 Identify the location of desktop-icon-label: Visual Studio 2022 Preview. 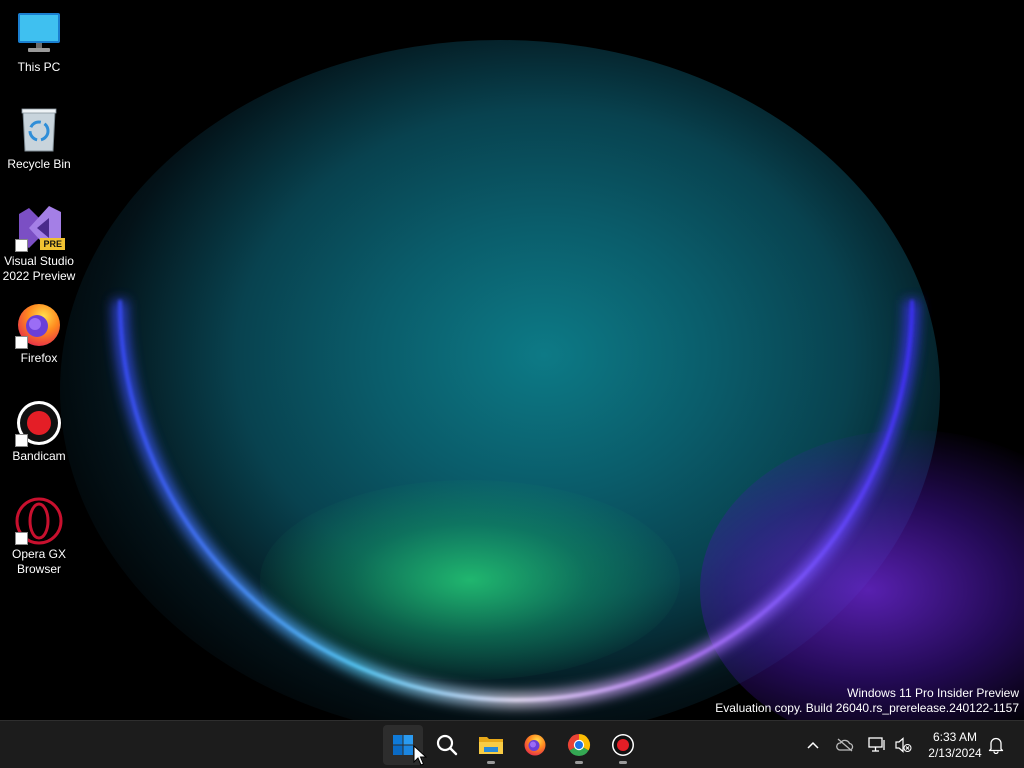
(39, 268).